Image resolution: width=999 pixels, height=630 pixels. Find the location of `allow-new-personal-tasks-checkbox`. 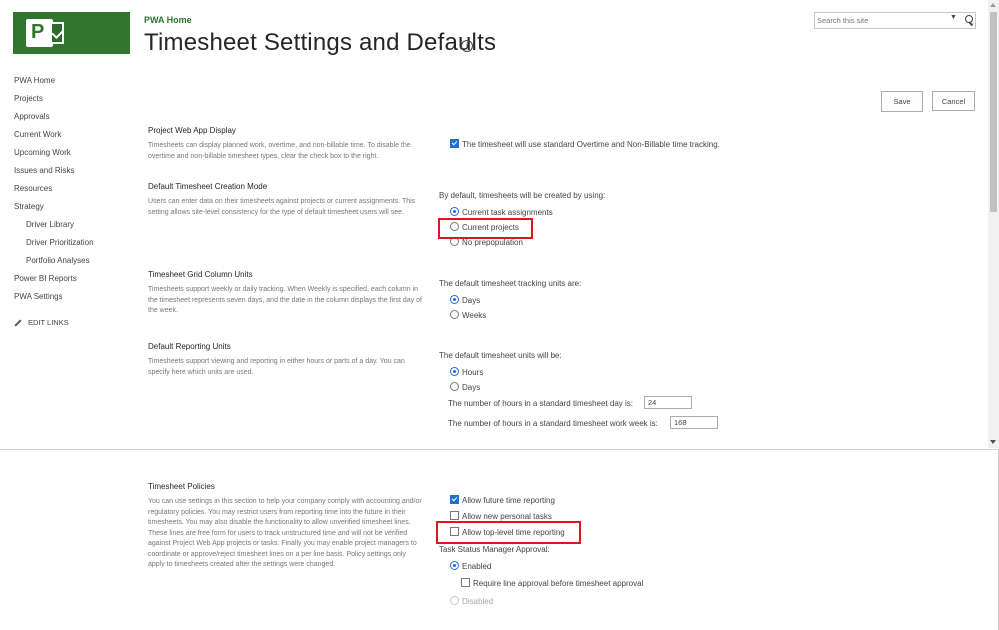

allow-new-personal-tasks-checkbox is located at coordinates (454, 516).